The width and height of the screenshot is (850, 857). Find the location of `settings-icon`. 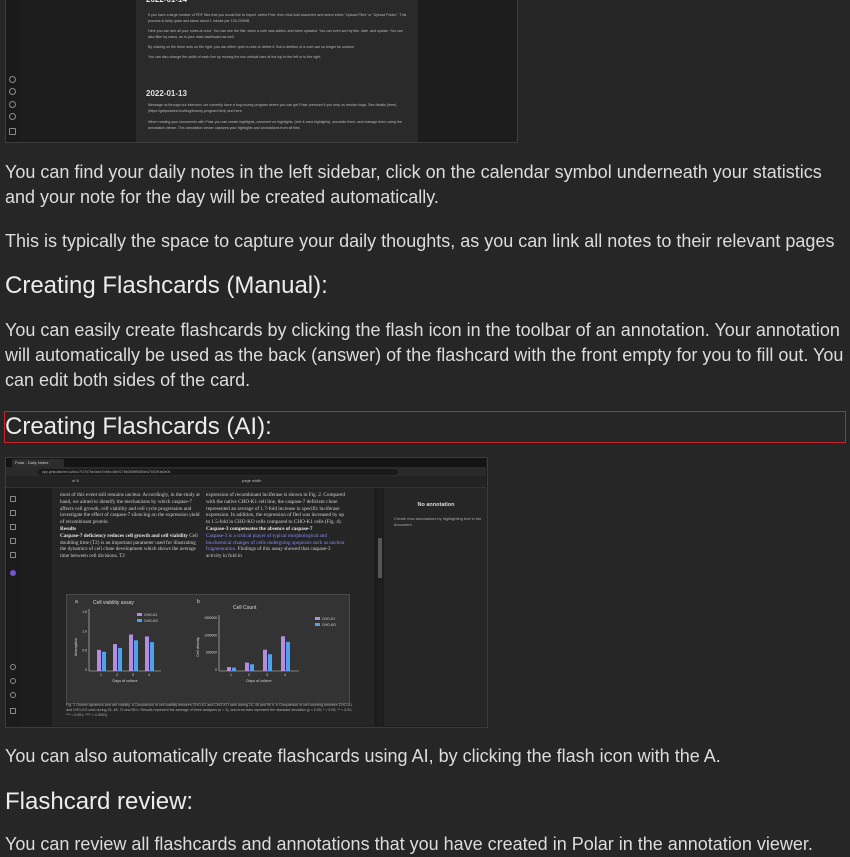

settings-icon is located at coordinates (12, 79).